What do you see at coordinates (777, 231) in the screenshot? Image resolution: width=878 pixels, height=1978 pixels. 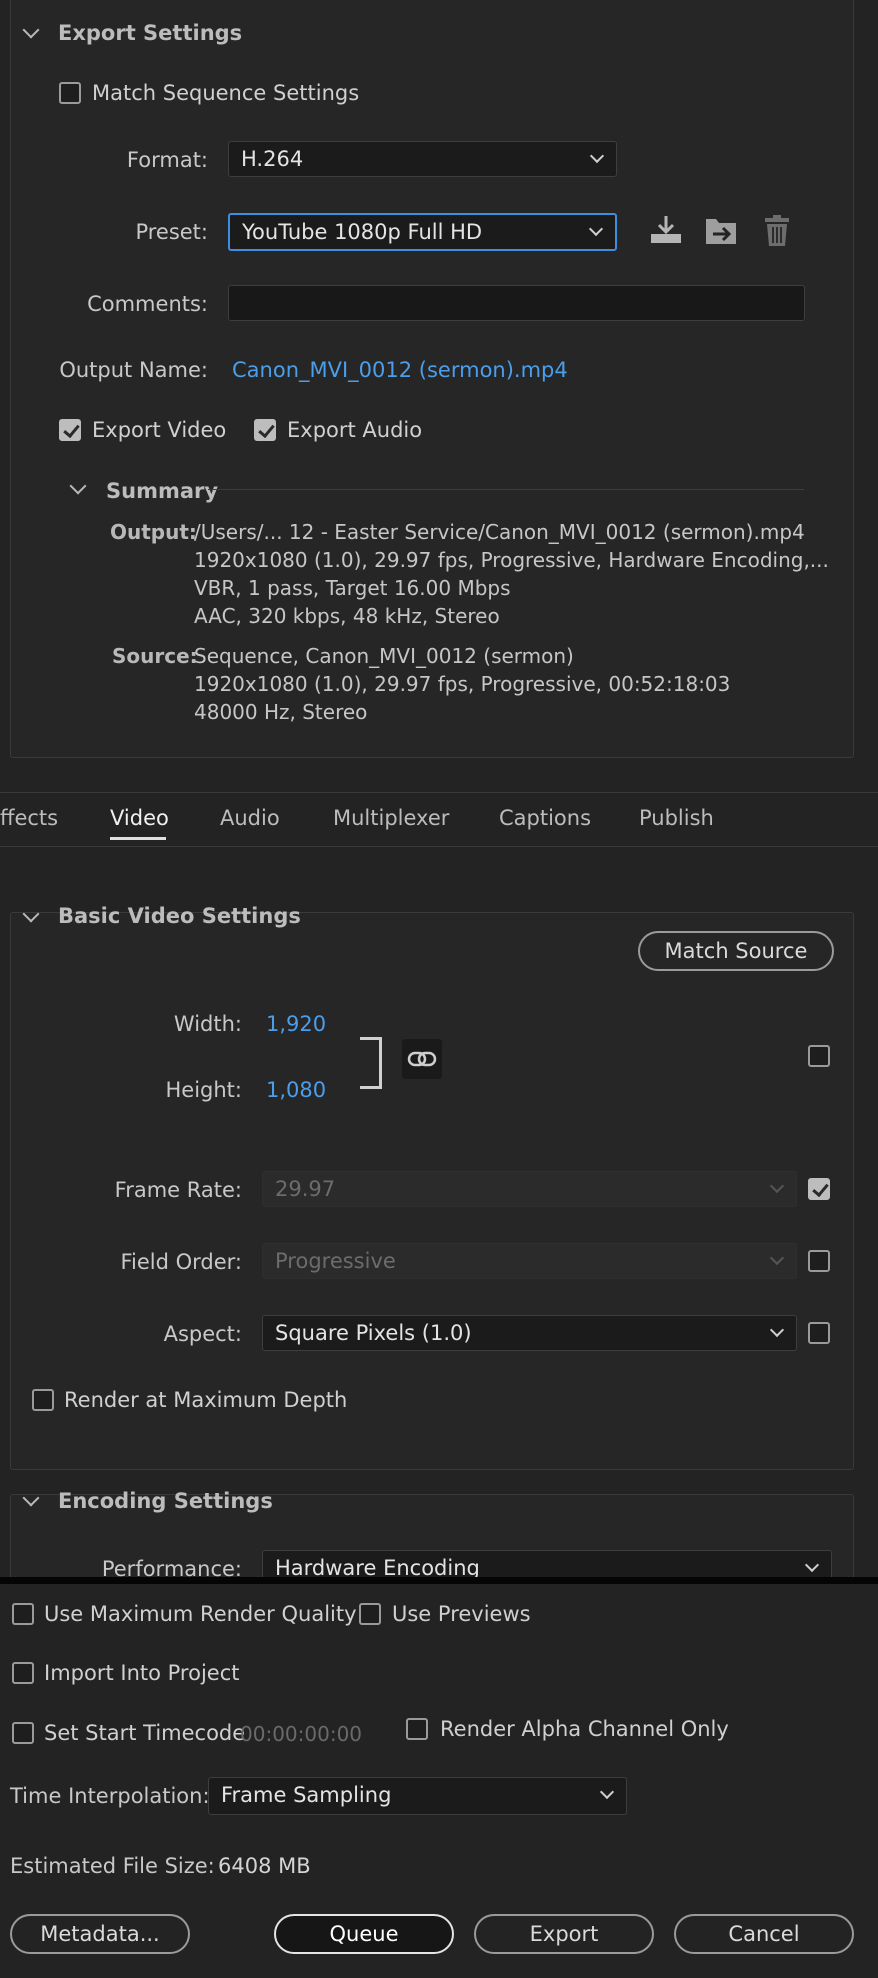 I see `delete-preset-icon` at bounding box center [777, 231].